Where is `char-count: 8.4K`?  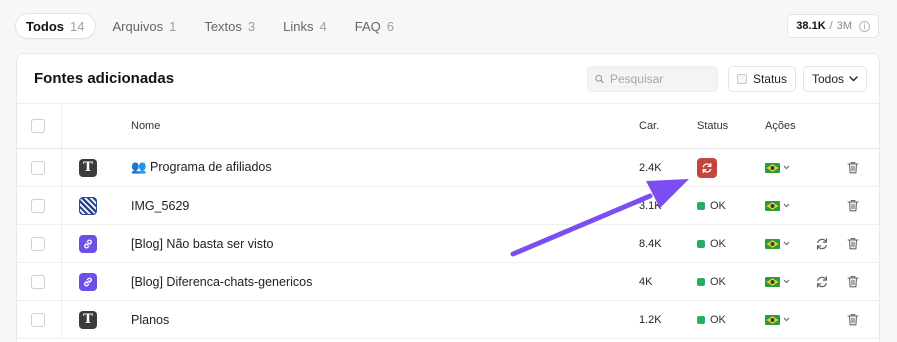
char-count: 8.4K is located at coordinates (650, 243).